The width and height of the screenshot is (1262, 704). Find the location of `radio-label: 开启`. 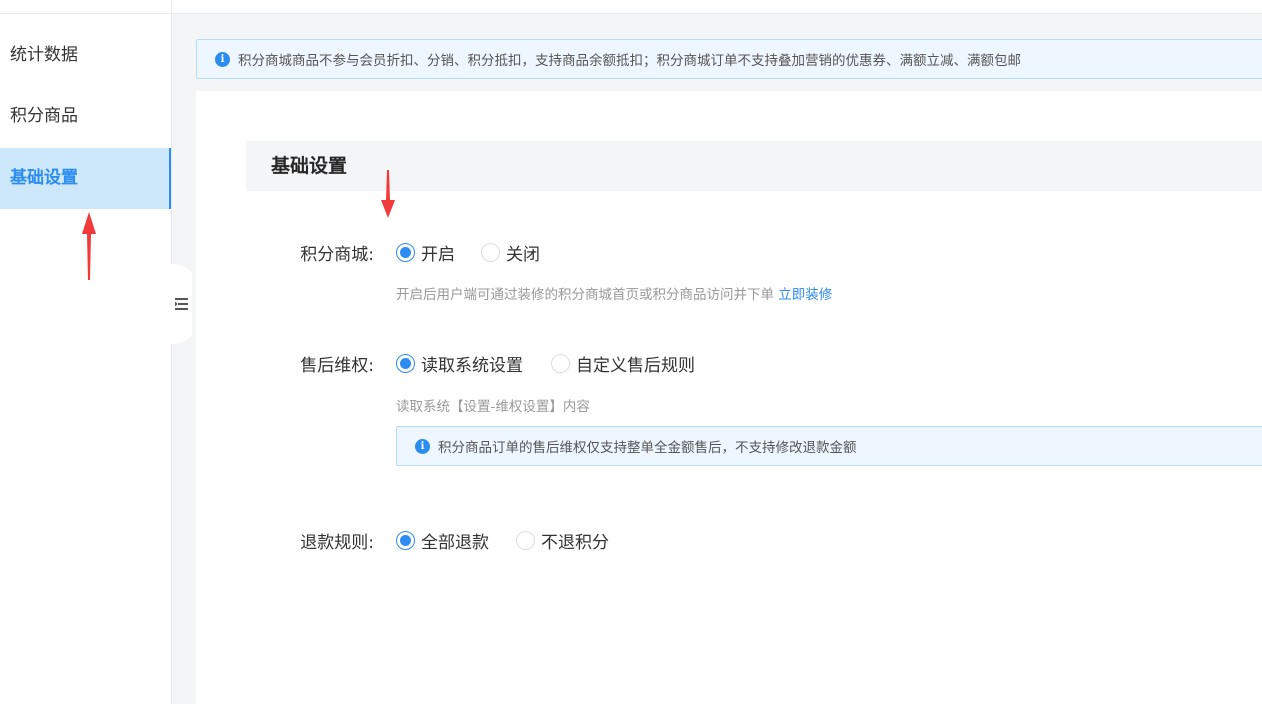

radio-label: 开启 is located at coordinates (438, 255).